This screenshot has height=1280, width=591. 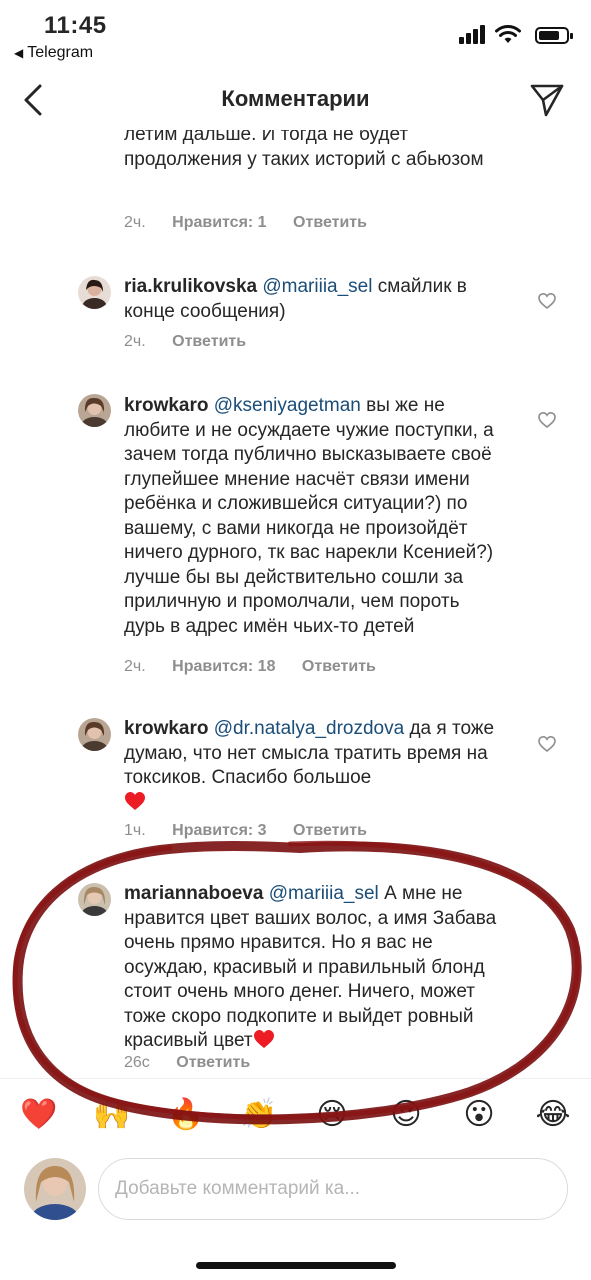 What do you see at coordinates (287, 405) in the screenshot?
I see `comment-mention: @kseniyagetman` at bounding box center [287, 405].